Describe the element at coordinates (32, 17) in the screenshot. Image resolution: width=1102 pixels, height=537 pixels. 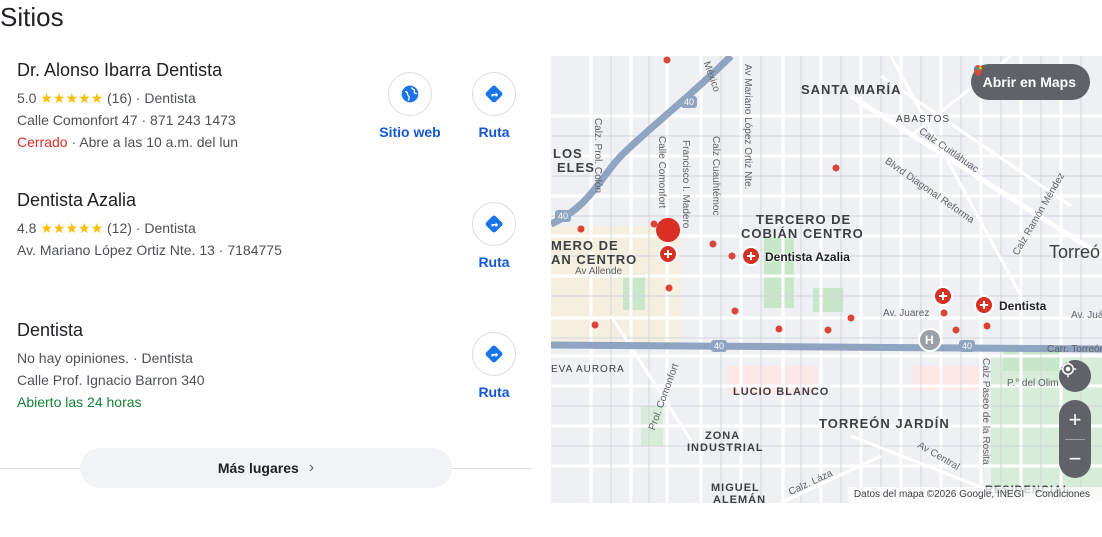
I see `section-heading: Sitios` at that location.